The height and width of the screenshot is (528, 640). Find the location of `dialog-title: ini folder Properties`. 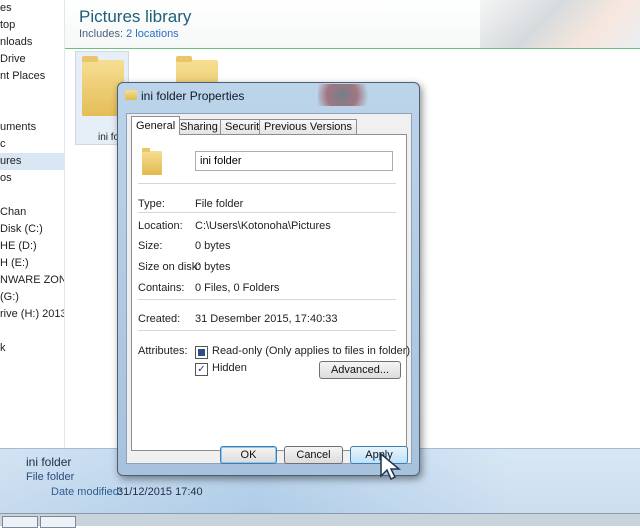

dialog-title: ini folder Properties is located at coordinates (193, 96).